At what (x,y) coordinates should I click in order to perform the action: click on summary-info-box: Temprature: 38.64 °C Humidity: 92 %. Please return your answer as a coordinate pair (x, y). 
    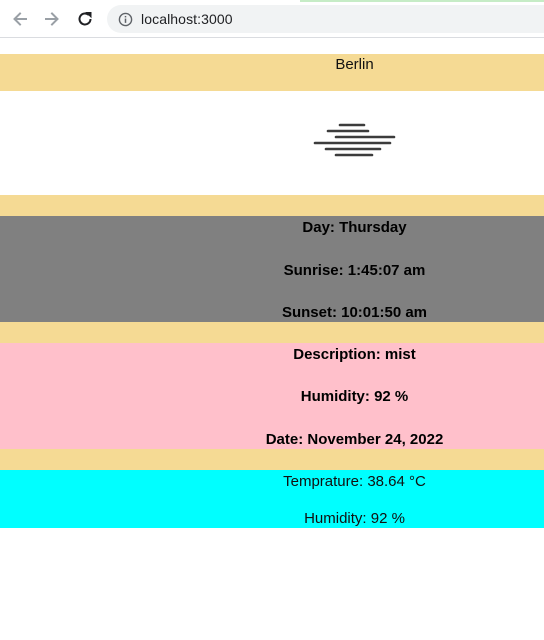
    Looking at the image, I should click on (272, 499).